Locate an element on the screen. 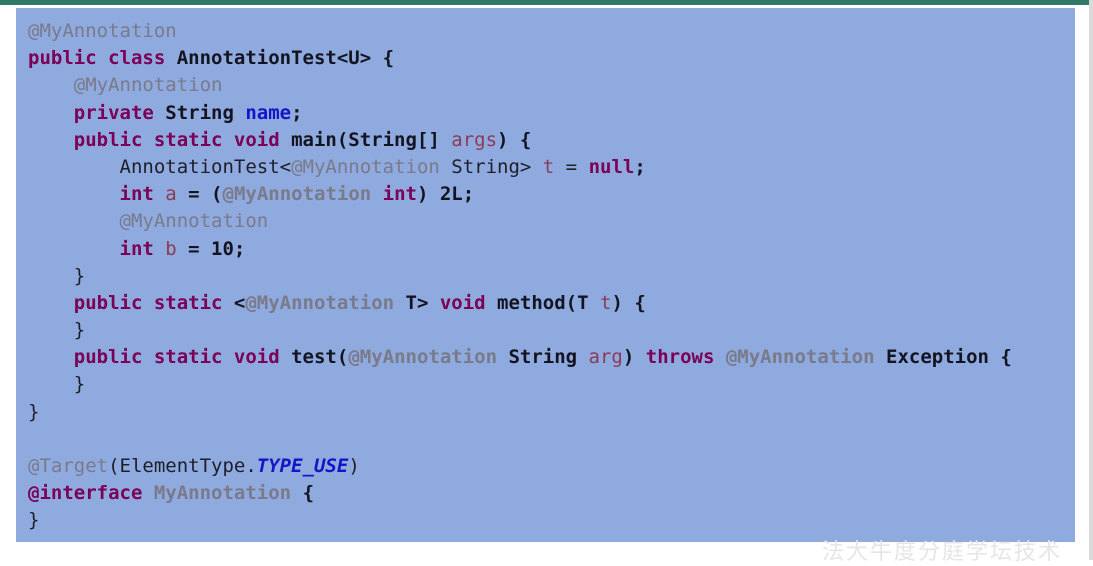  code-token: private is located at coordinates (97, 112).